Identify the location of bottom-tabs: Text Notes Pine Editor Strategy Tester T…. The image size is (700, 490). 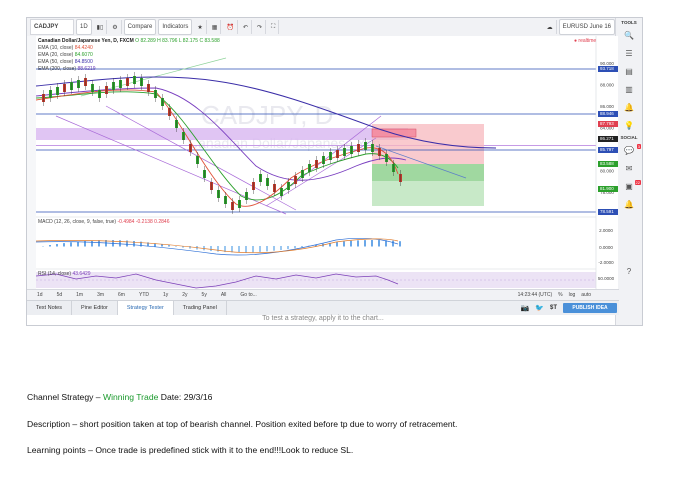
(323, 307).